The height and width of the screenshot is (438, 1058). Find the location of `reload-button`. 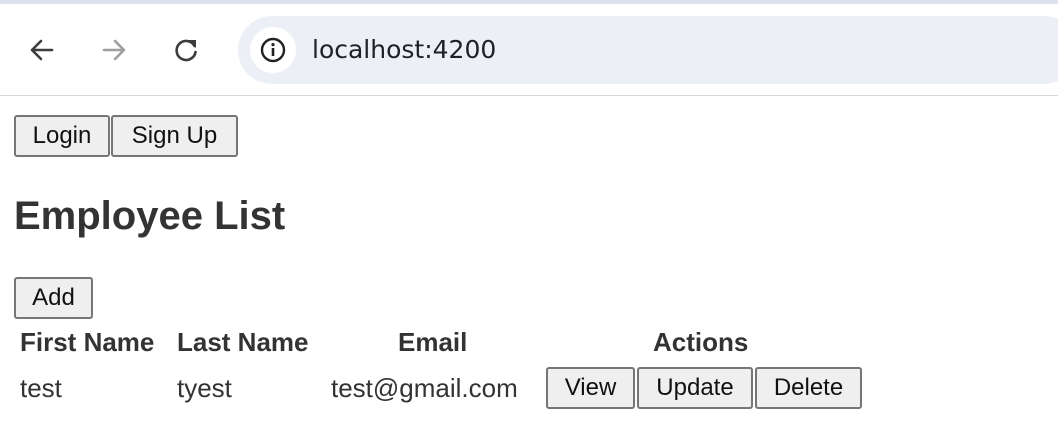

reload-button is located at coordinates (186, 50).